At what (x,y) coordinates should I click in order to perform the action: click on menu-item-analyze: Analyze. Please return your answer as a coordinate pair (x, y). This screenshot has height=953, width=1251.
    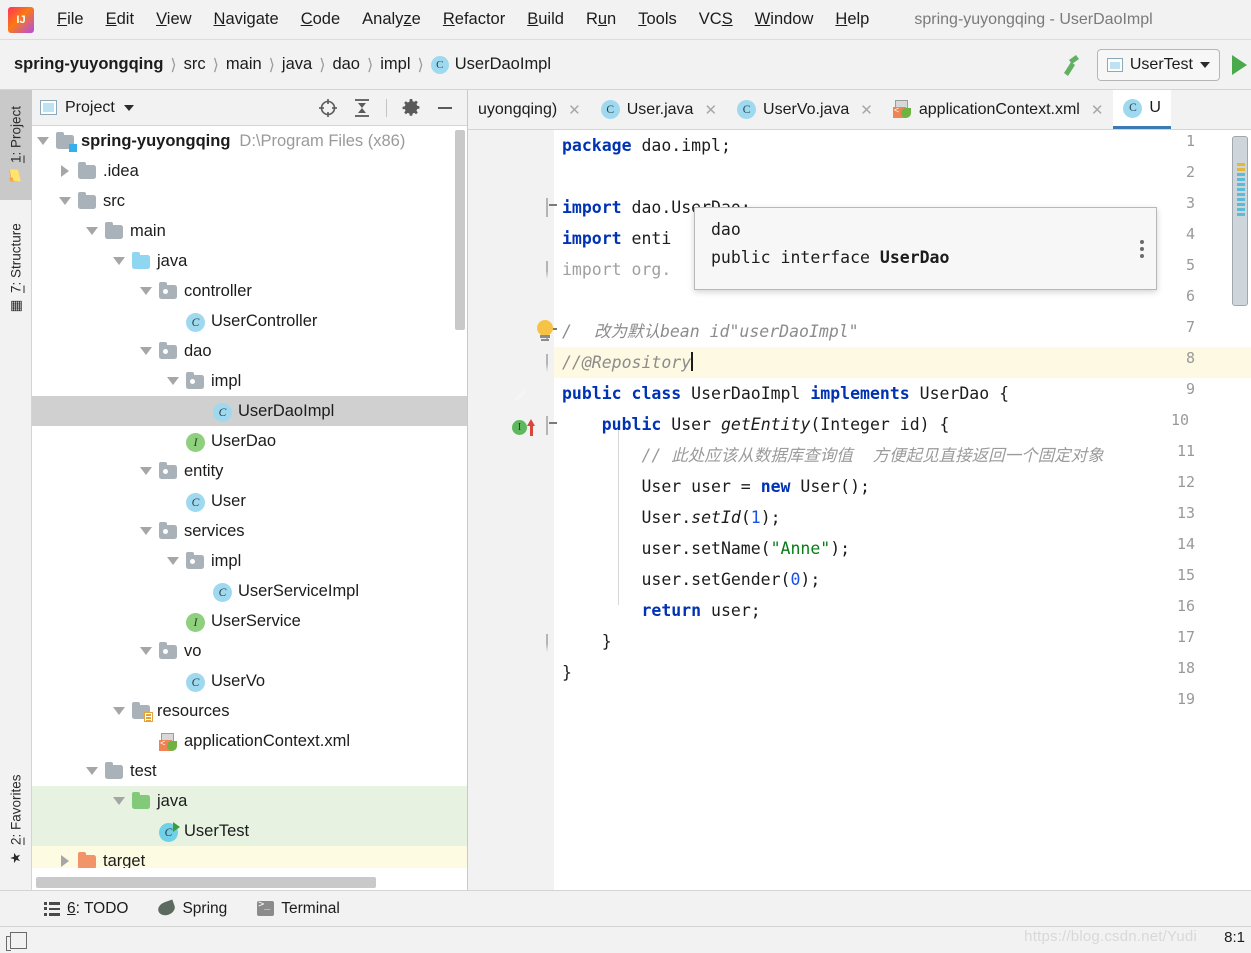
    Looking at the image, I should click on (391, 19).